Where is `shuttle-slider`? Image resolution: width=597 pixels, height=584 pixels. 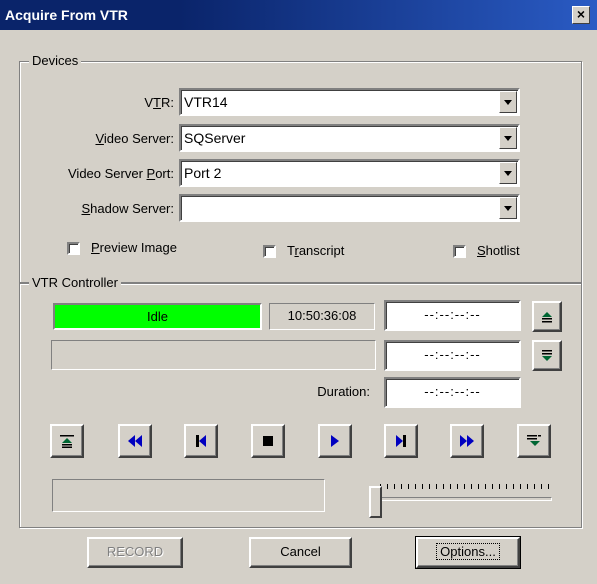
shuttle-slider is located at coordinates (460, 498).